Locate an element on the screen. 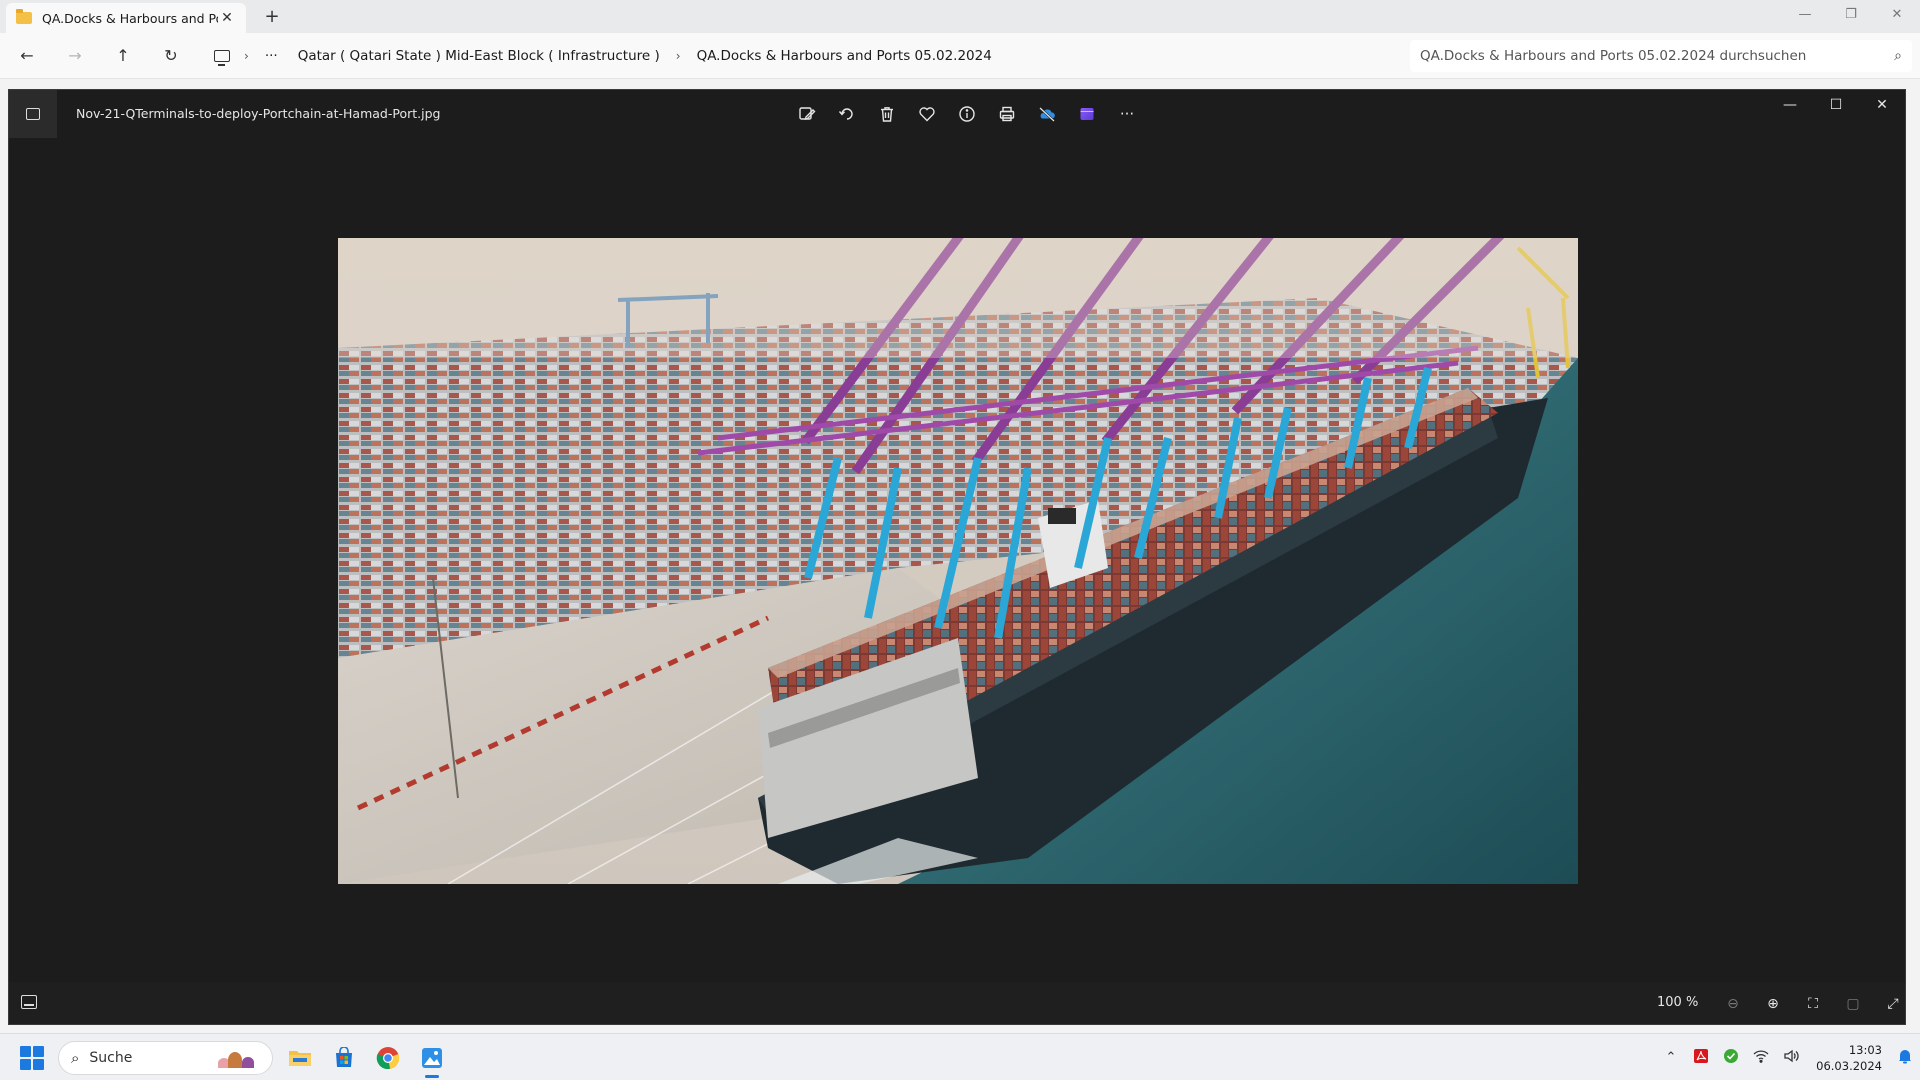 This screenshot has width=1920, height=1080. security-shield-icon is located at coordinates (1731, 1058).